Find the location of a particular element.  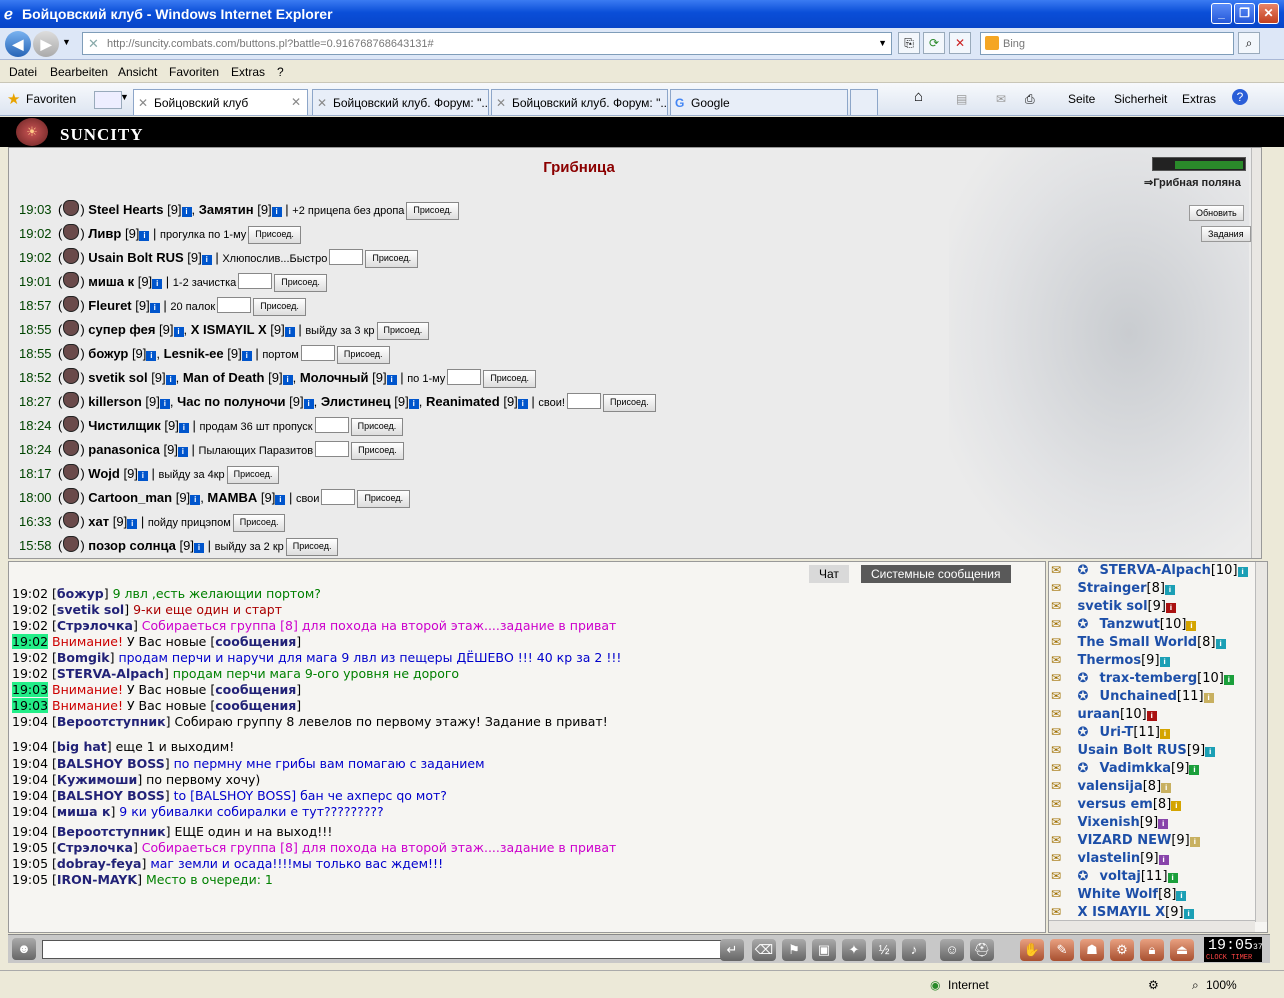

inventory-icon: ✋ is located at coordinates (1032, 950).